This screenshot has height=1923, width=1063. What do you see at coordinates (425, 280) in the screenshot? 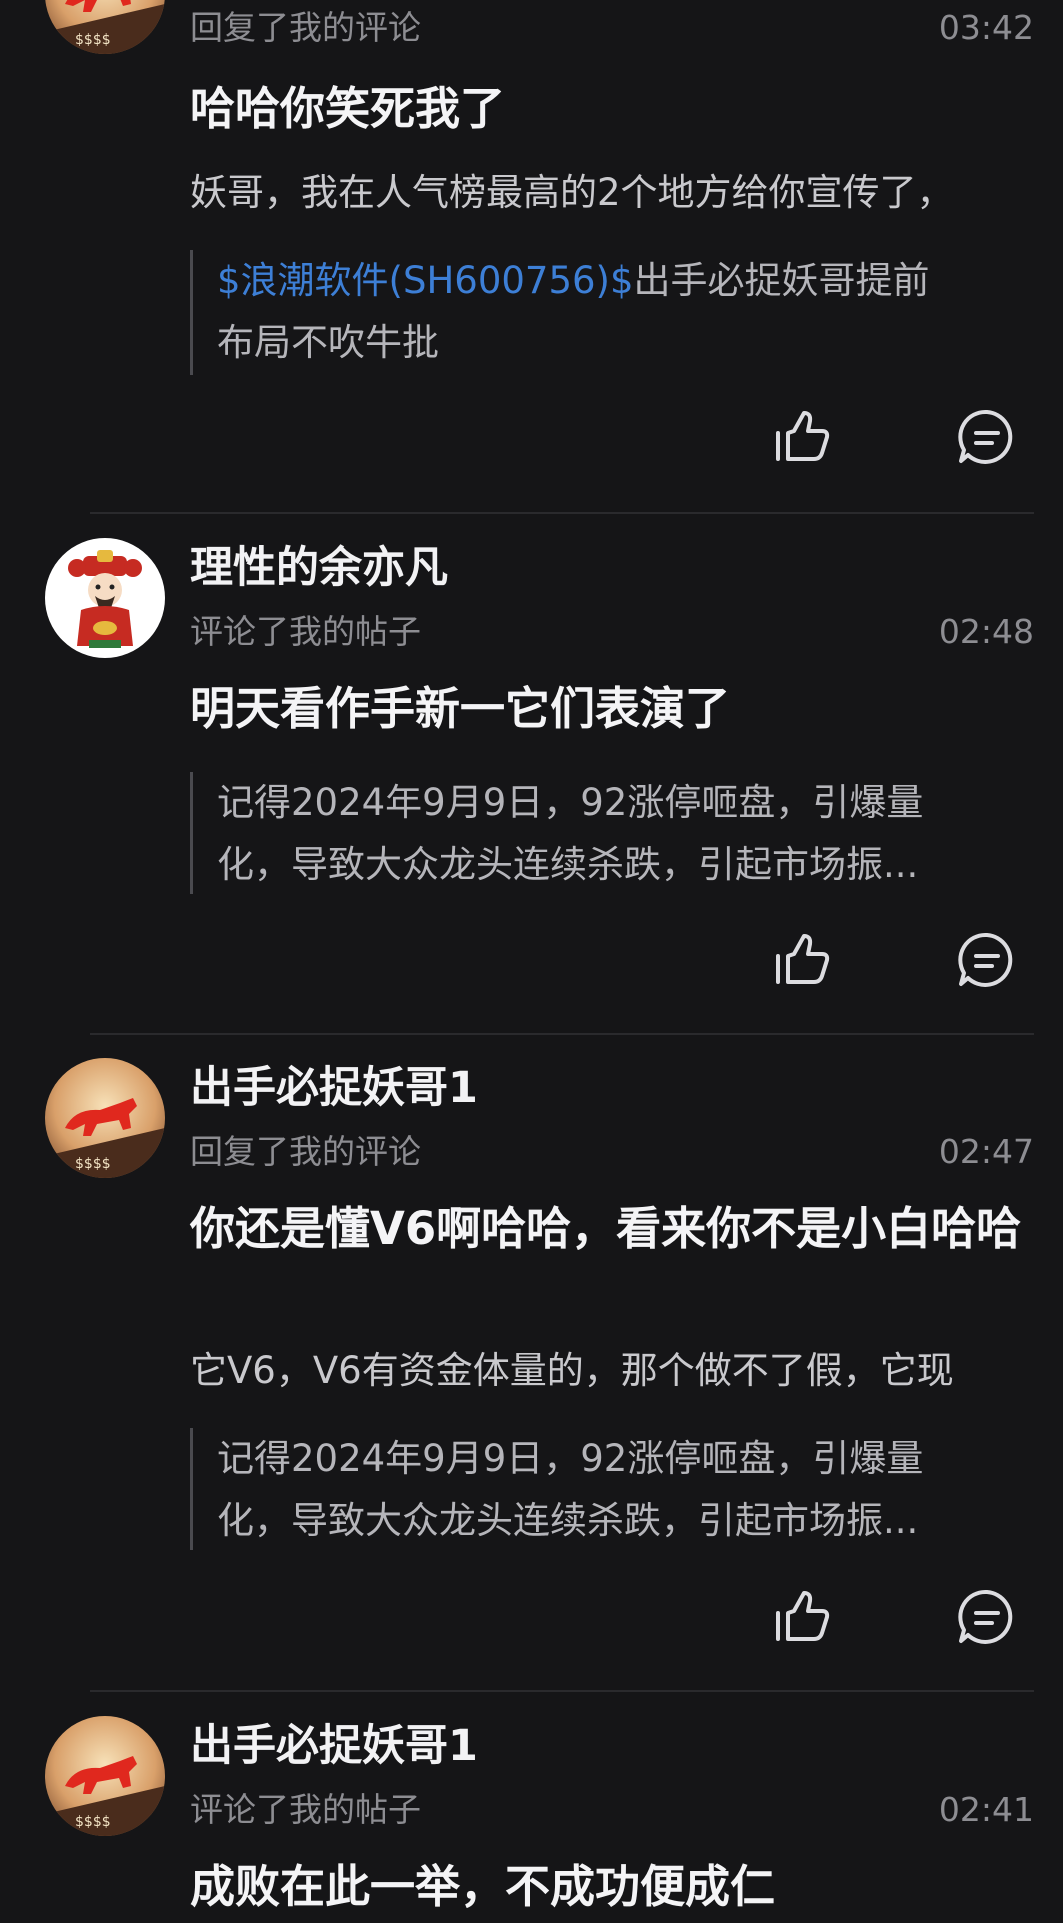
I see `stock-link: $浪潮软件(SH600756)$` at bounding box center [425, 280].